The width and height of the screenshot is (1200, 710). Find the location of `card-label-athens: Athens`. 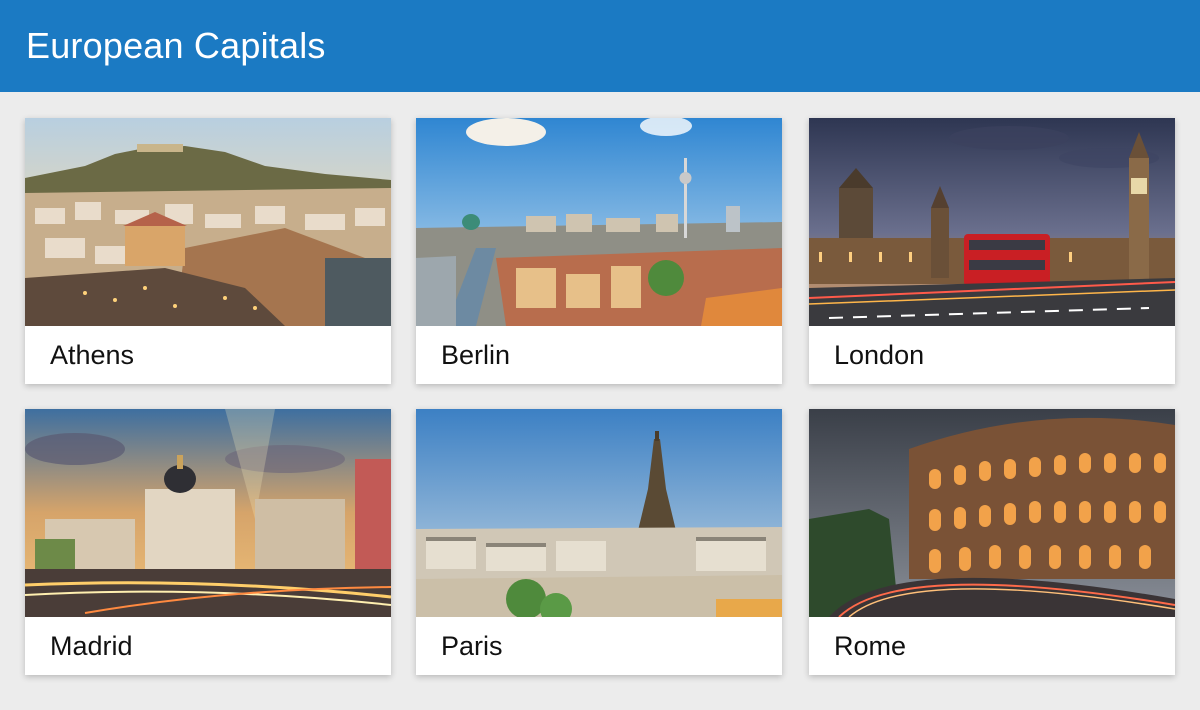

card-label-athens: Athens is located at coordinates (92, 355).